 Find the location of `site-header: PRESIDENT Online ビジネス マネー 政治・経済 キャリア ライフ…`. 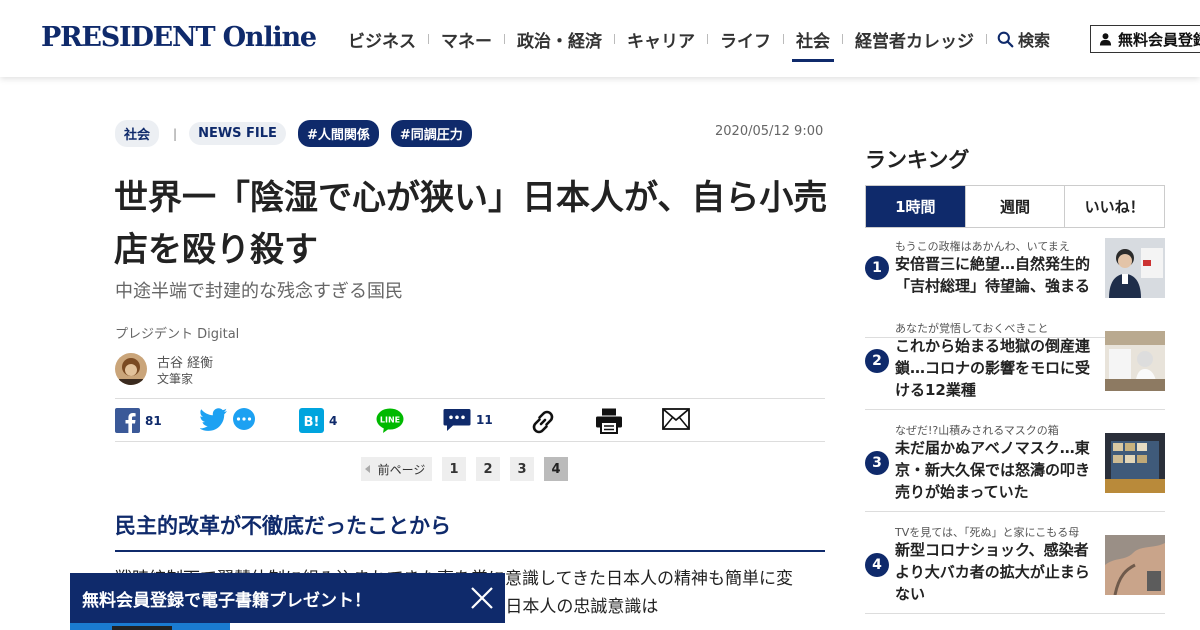

site-header: PRESIDENT Online ビジネス マネー 政治・経済 キャリア ライフ… is located at coordinates (600, 38).